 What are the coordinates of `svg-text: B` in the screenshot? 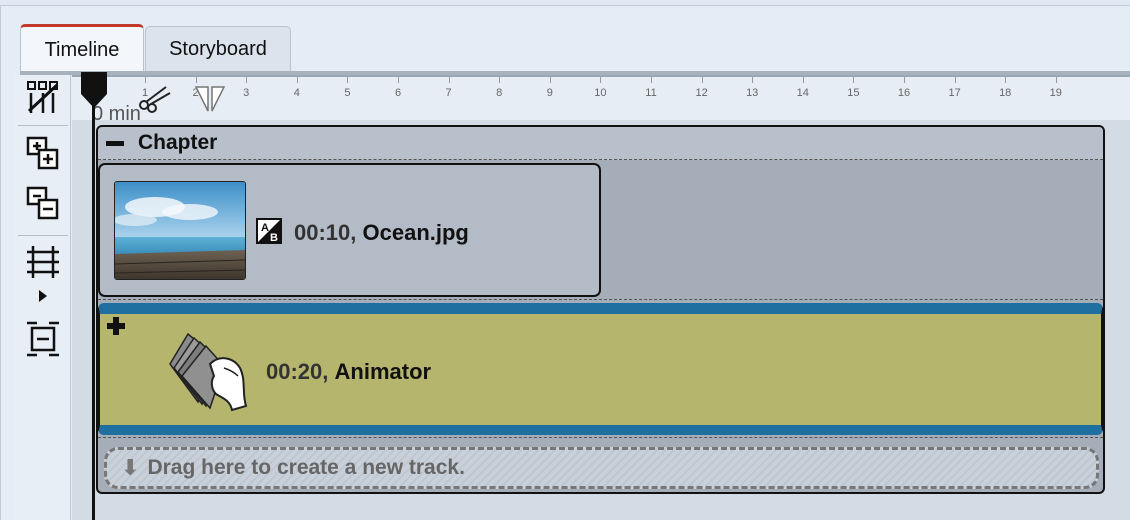 It's located at (274, 238).